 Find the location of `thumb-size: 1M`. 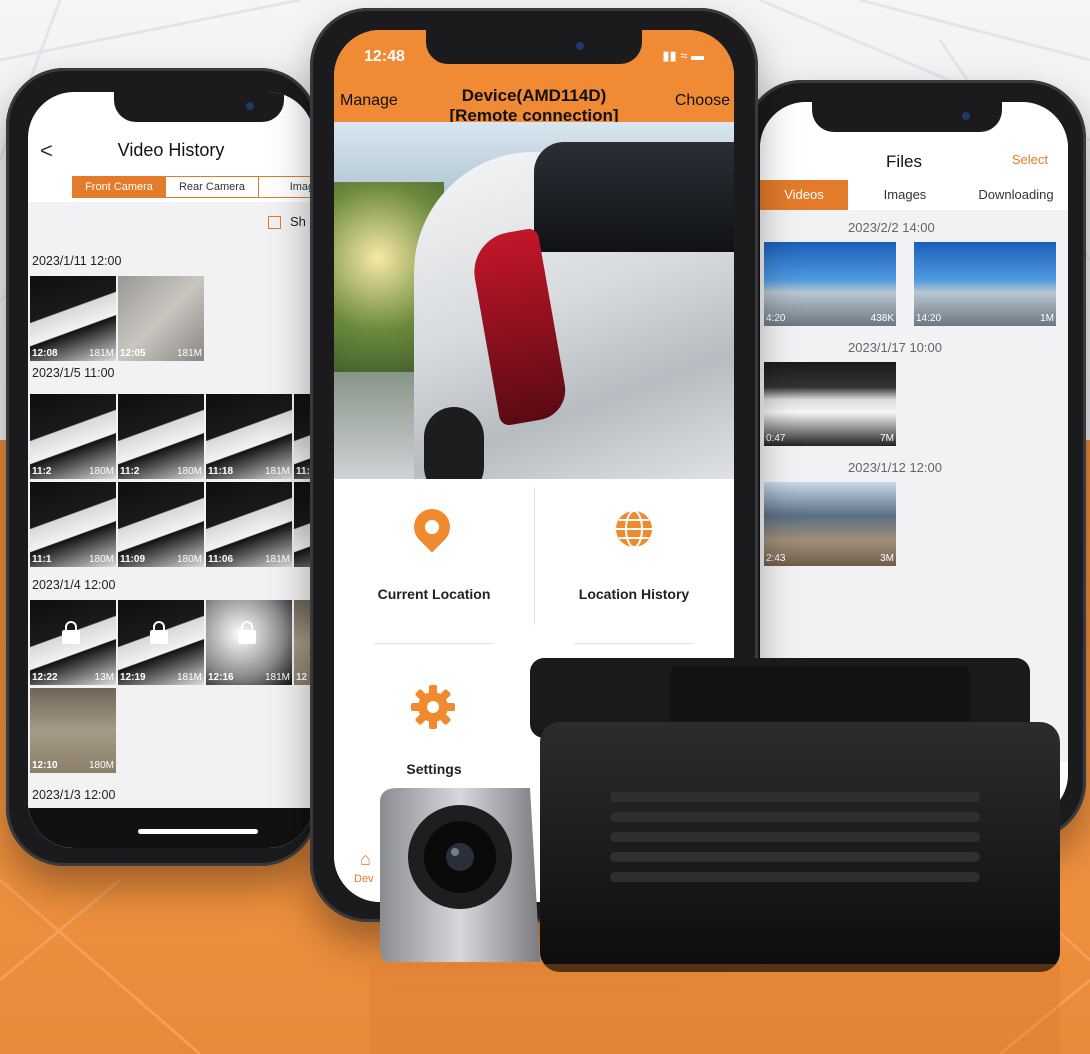

thumb-size: 1M is located at coordinates (1047, 318).